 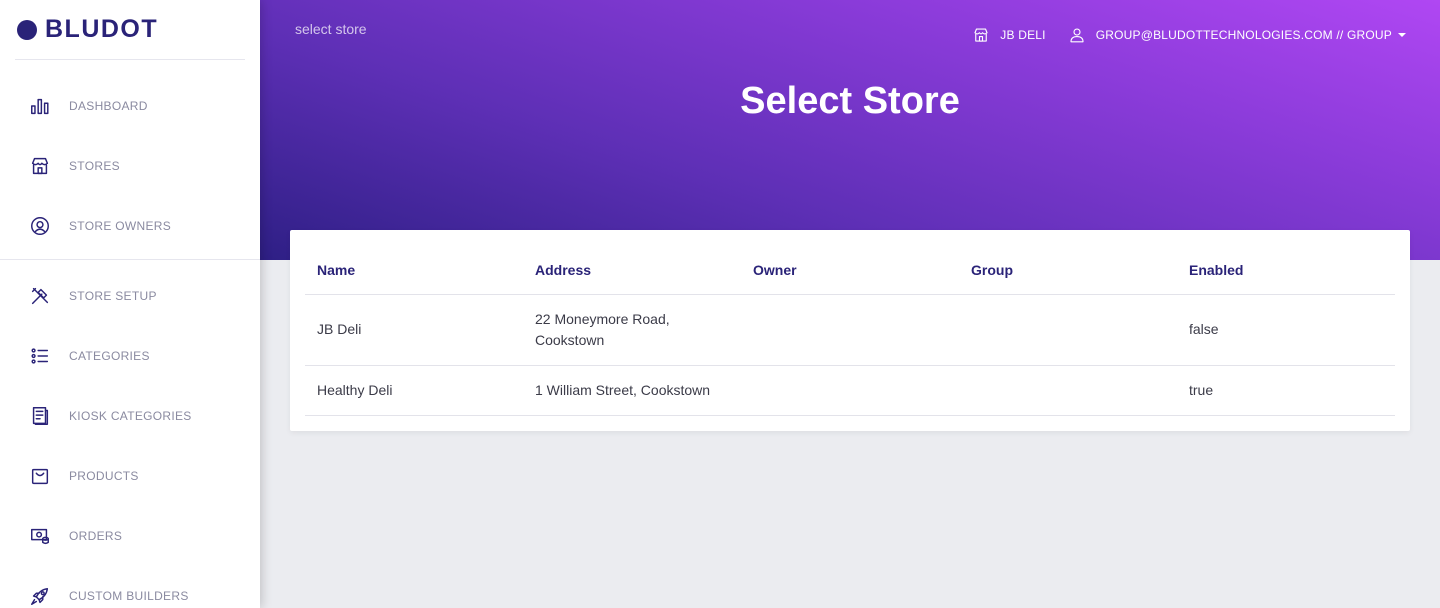 I want to click on sidebar-item-label: CATEGORIES, so click(x=109, y=356).